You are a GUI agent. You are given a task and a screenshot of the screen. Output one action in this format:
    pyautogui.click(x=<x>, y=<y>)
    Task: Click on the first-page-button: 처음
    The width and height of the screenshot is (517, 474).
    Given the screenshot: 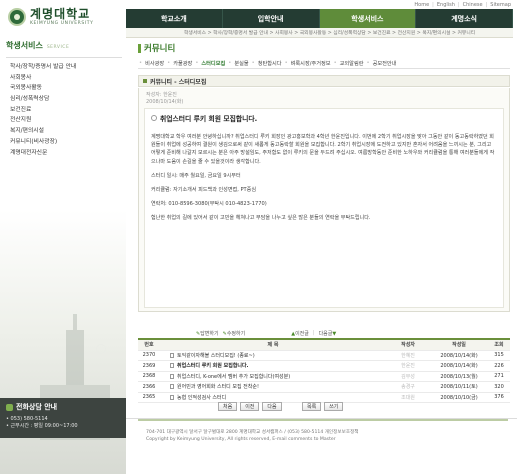 What is the action you would take?
    pyautogui.click(x=228, y=406)
    